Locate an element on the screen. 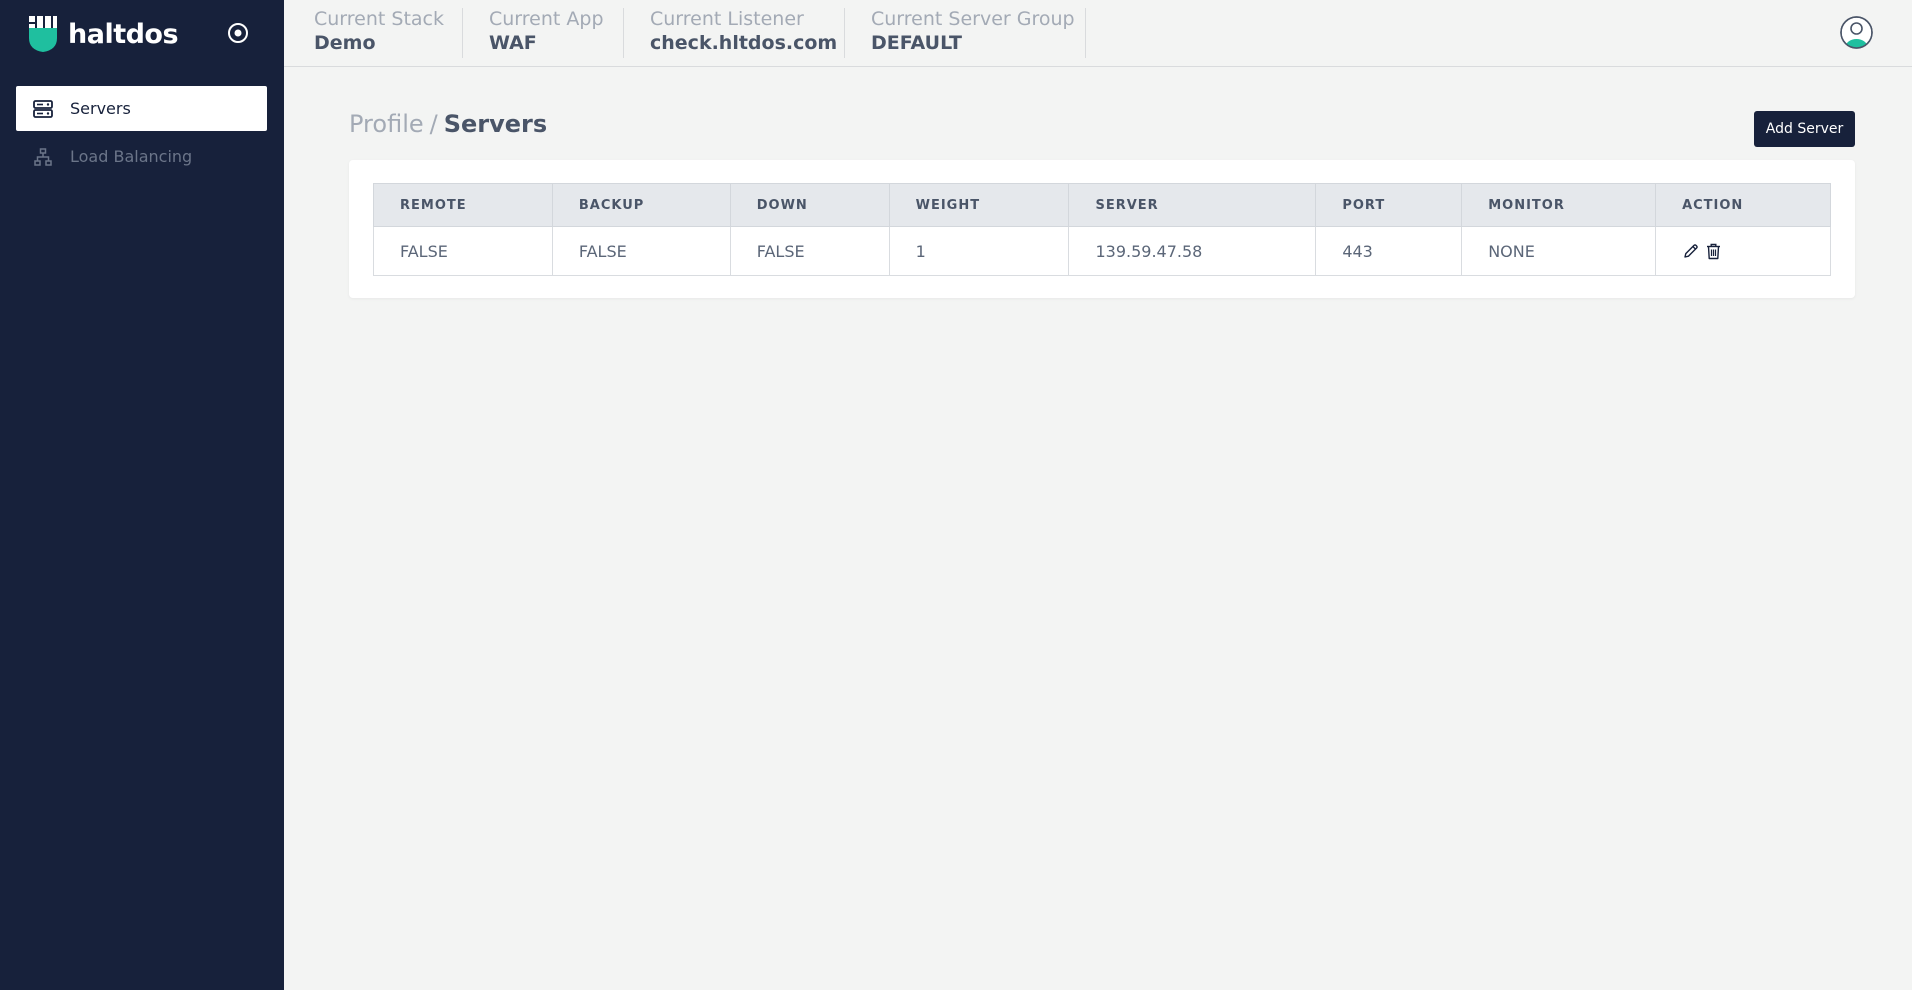 Image resolution: width=1912 pixels, height=990 pixels. cell-server: 139.59.47.58 is located at coordinates (1192, 251).